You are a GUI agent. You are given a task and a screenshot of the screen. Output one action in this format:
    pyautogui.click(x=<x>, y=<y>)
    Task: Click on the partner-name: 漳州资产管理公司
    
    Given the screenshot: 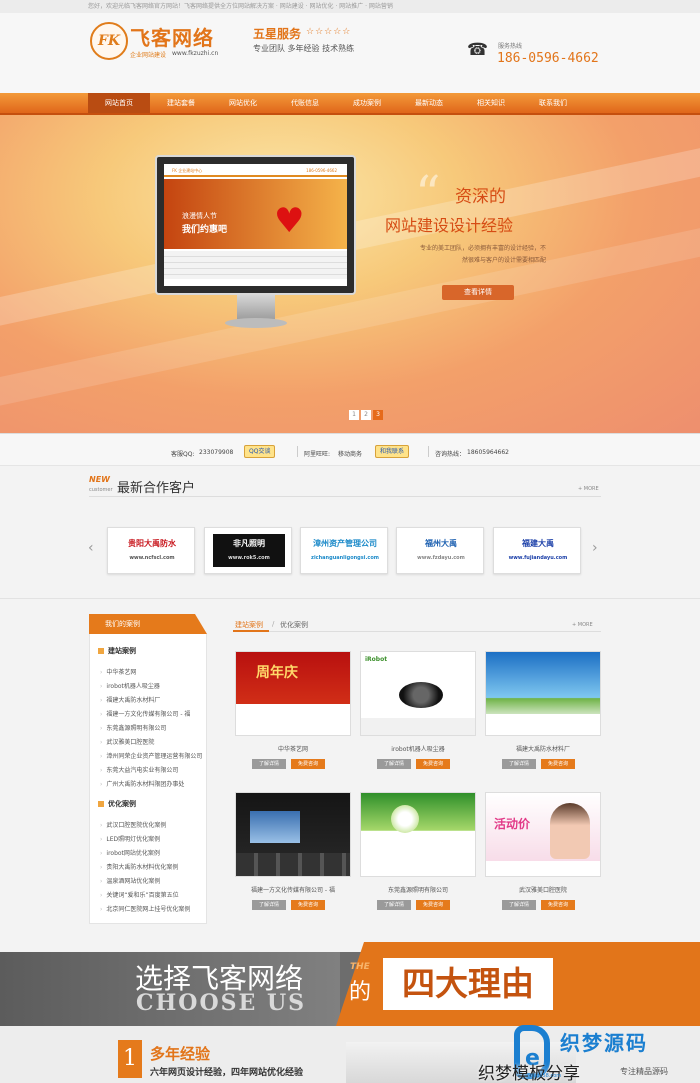 What is the action you would take?
    pyautogui.click(x=345, y=543)
    